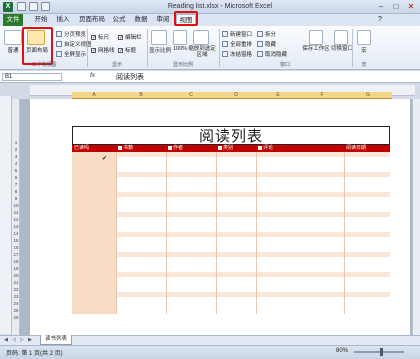  What do you see at coordinates (8, 7) in the screenshot?
I see `excel-logo-icon: X` at bounding box center [8, 7].